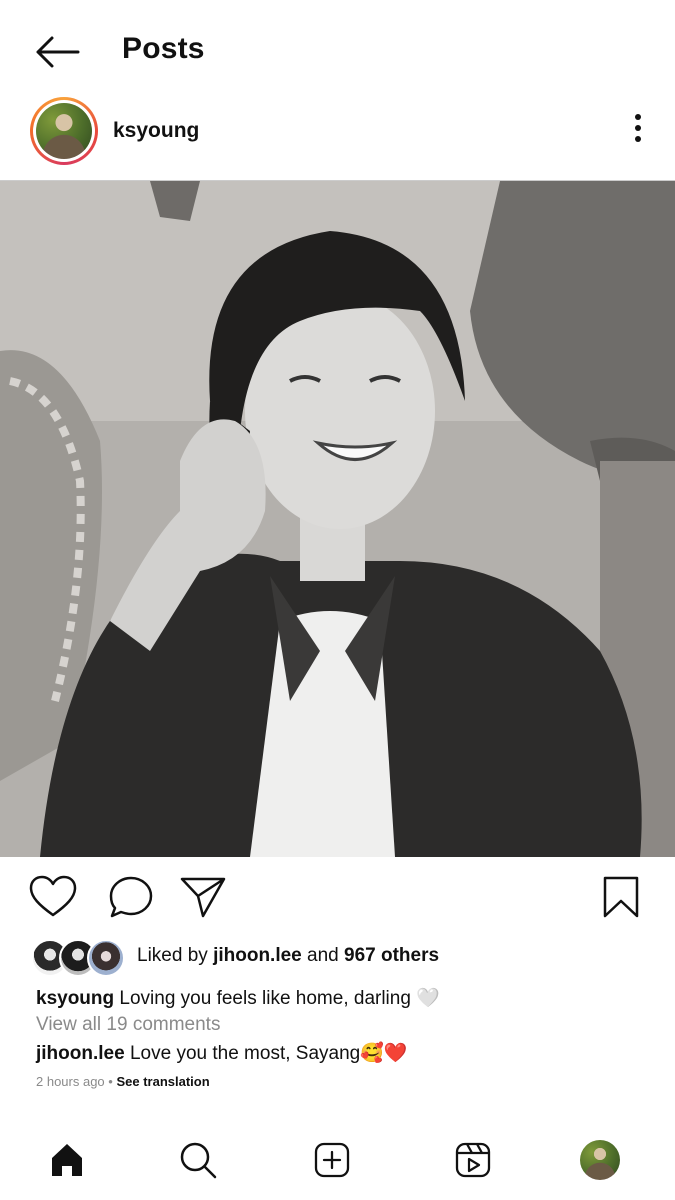 Image resolution: width=675 pixels, height=1200 pixels. Describe the element at coordinates (621, 897) in the screenshot. I see `bookmark-icon` at that location.